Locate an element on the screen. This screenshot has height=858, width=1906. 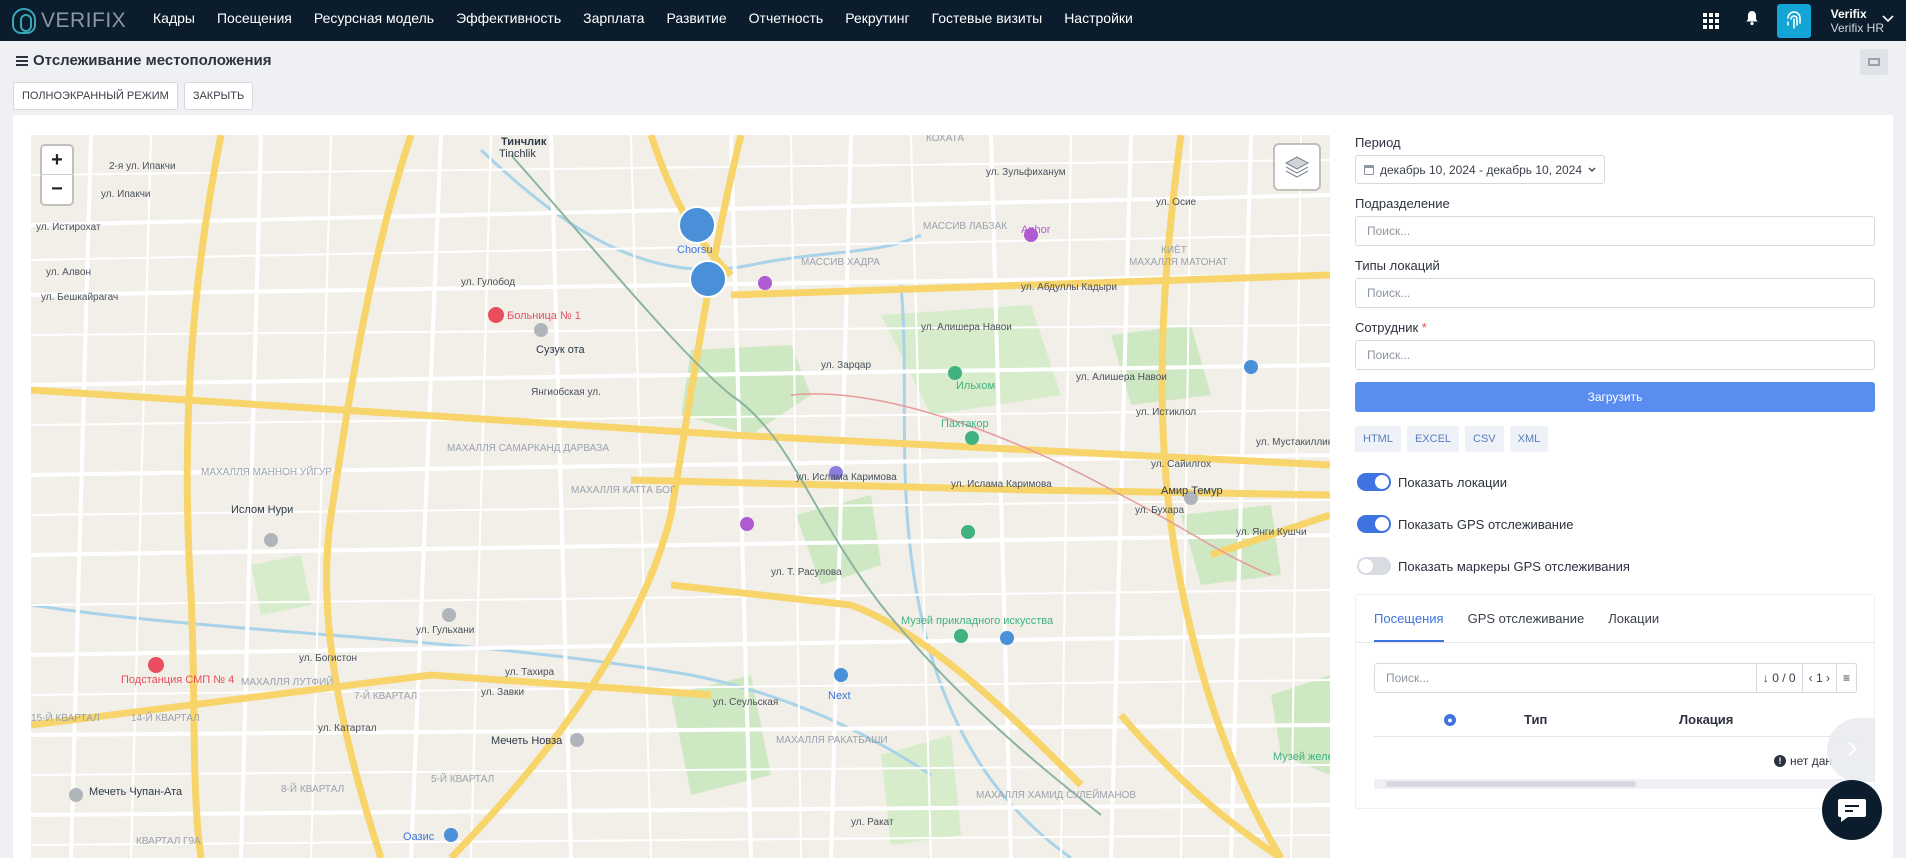
street-s40: ул. Осие is located at coordinates (1176, 202).